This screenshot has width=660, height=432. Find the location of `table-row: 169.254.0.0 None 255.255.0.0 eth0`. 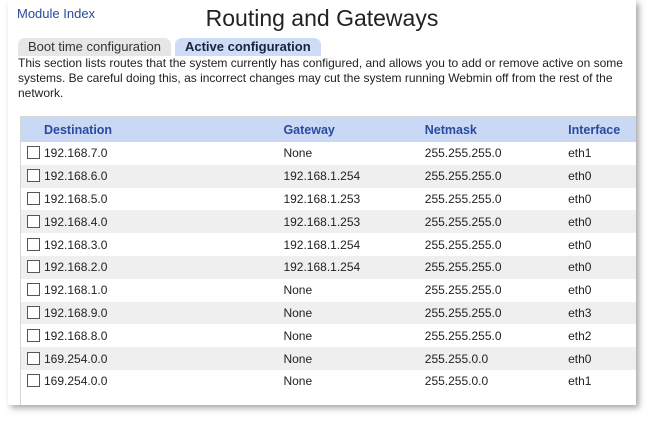

table-row: 169.254.0.0 None 255.255.0.0 eth0 is located at coordinates (328, 358).